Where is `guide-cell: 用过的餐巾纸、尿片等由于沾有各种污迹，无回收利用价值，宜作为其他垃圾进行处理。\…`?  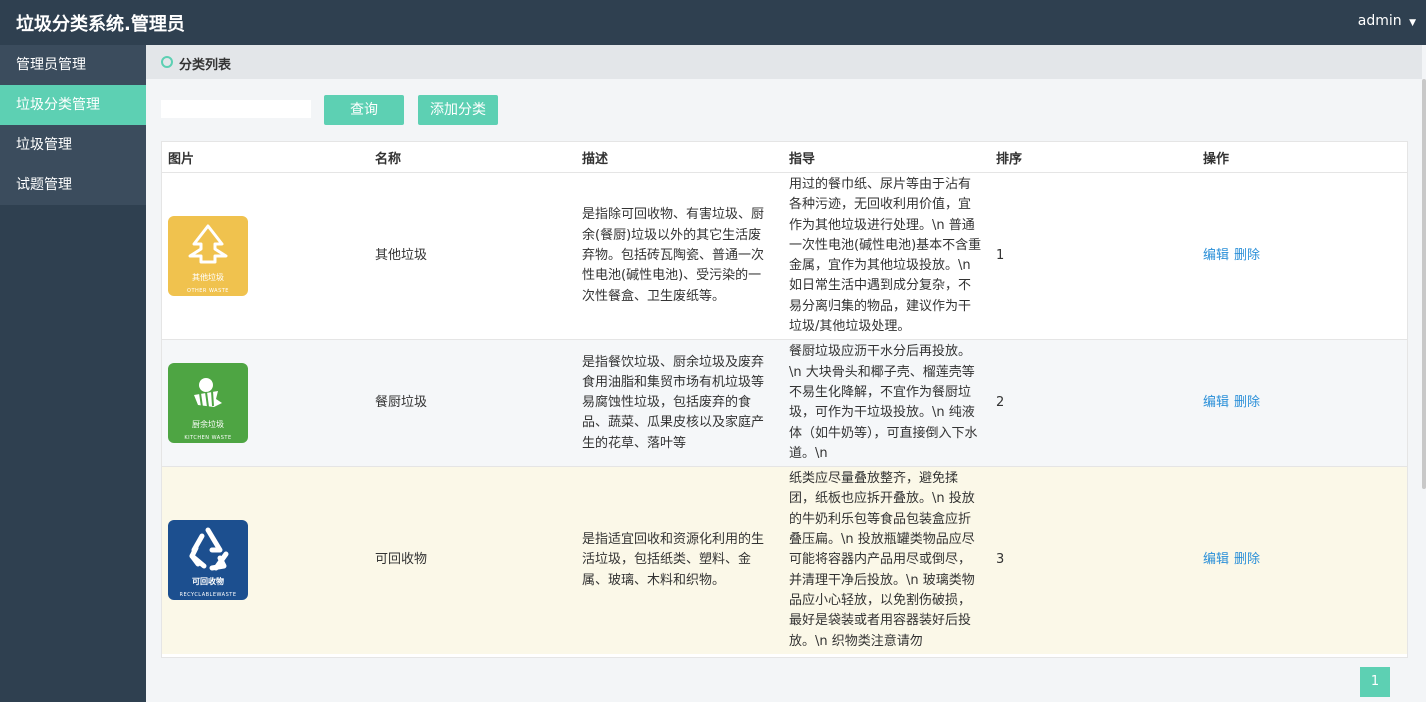 guide-cell: 用过的餐巾纸、尿片等由于沾有各种污迹，无回收利用价值，宜作为其他垃圾进行处理。\… is located at coordinates (886, 255).